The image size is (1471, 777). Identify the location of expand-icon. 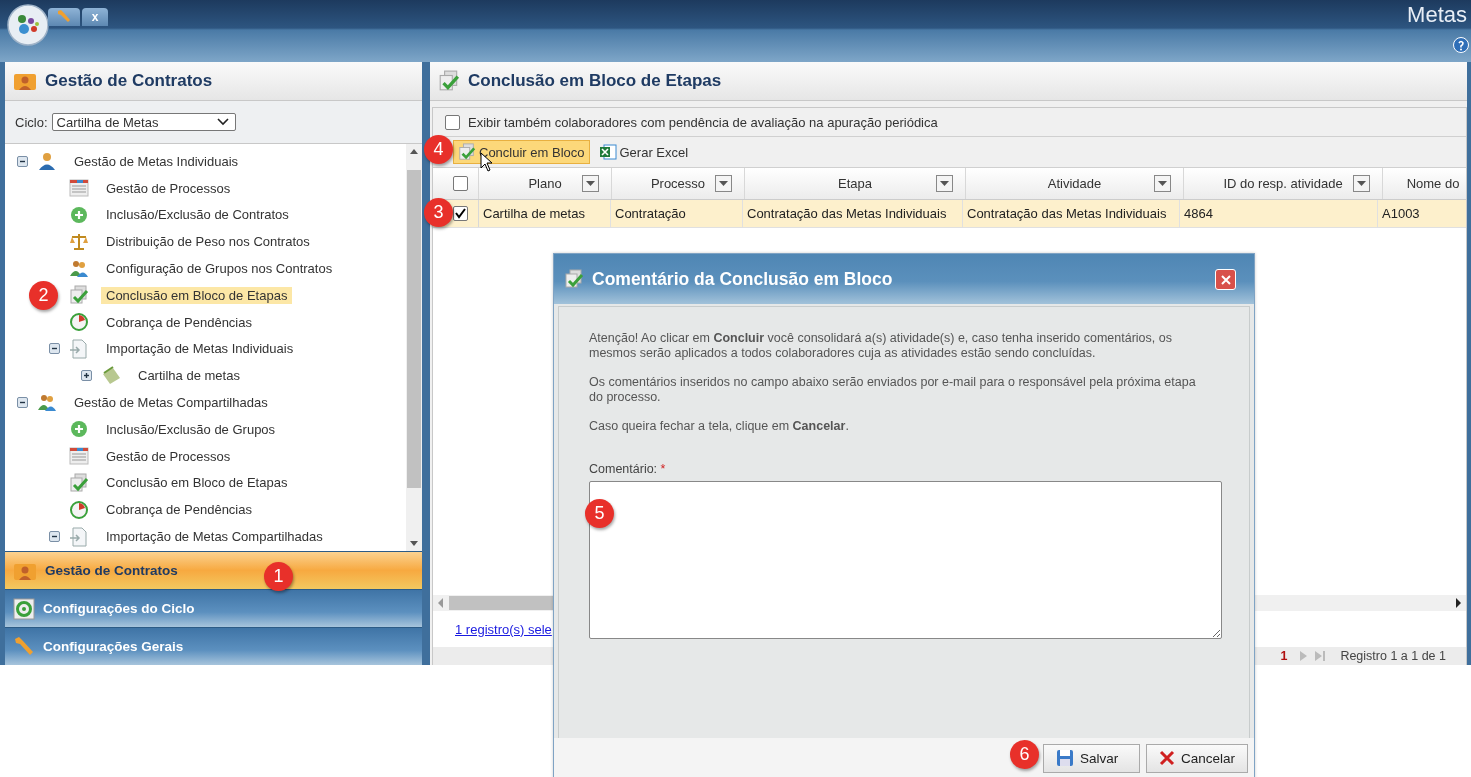
(86, 376).